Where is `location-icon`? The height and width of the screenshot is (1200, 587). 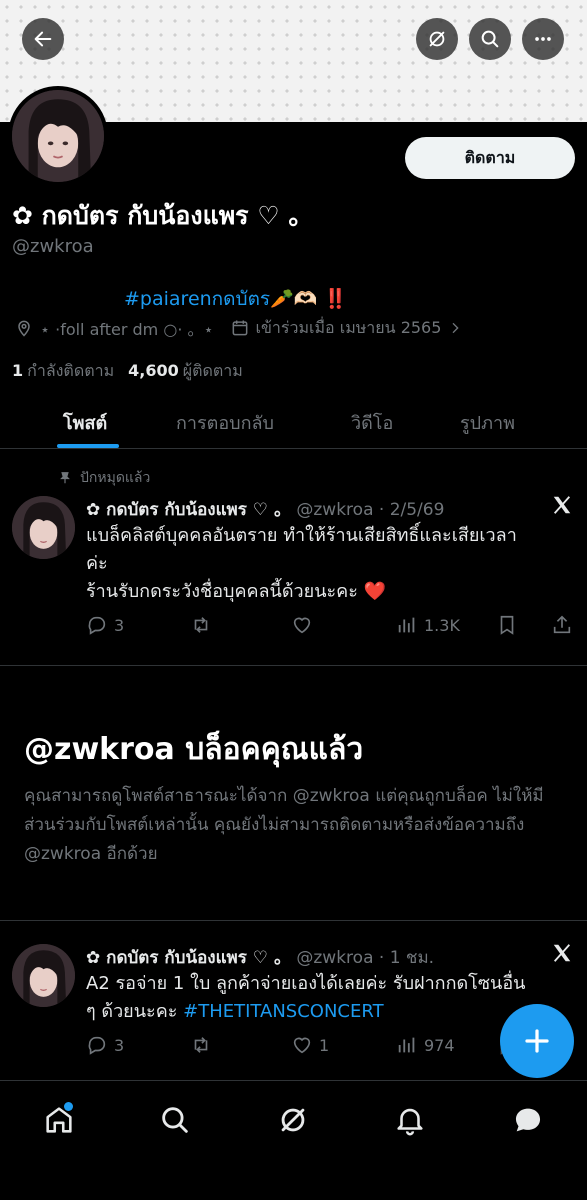
location-icon is located at coordinates (24, 328).